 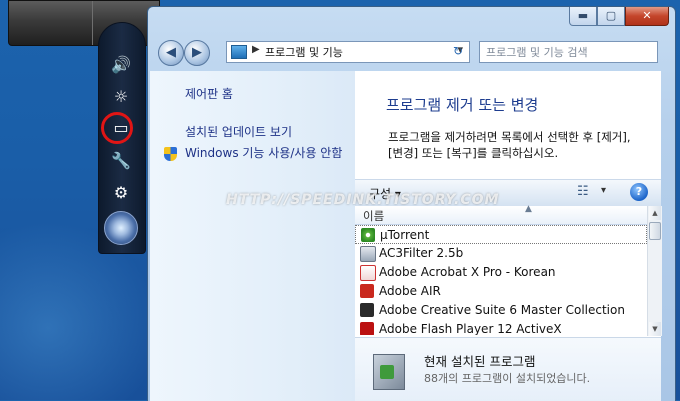 What do you see at coordinates (410, 291) in the screenshot?
I see `program-name: Adobe AIR` at bounding box center [410, 291].